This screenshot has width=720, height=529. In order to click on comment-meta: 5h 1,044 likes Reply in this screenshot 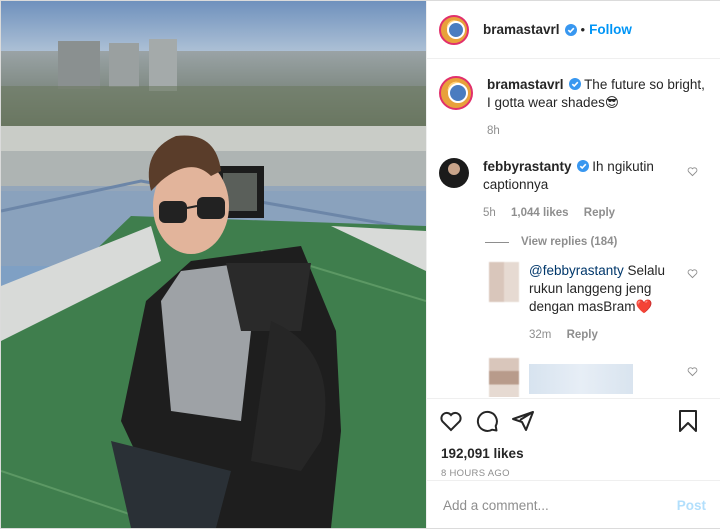, I will do `click(593, 213)`.